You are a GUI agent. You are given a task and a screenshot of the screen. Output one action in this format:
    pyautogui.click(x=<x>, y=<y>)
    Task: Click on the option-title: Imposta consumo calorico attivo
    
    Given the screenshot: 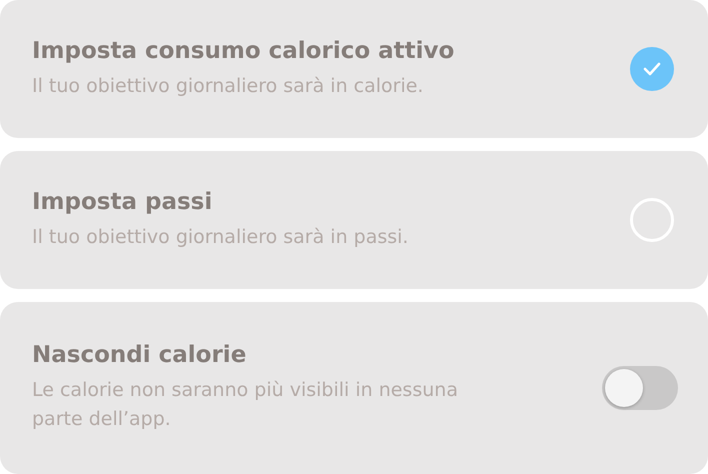 What is the action you would take?
    pyautogui.click(x=244, y=51)
    